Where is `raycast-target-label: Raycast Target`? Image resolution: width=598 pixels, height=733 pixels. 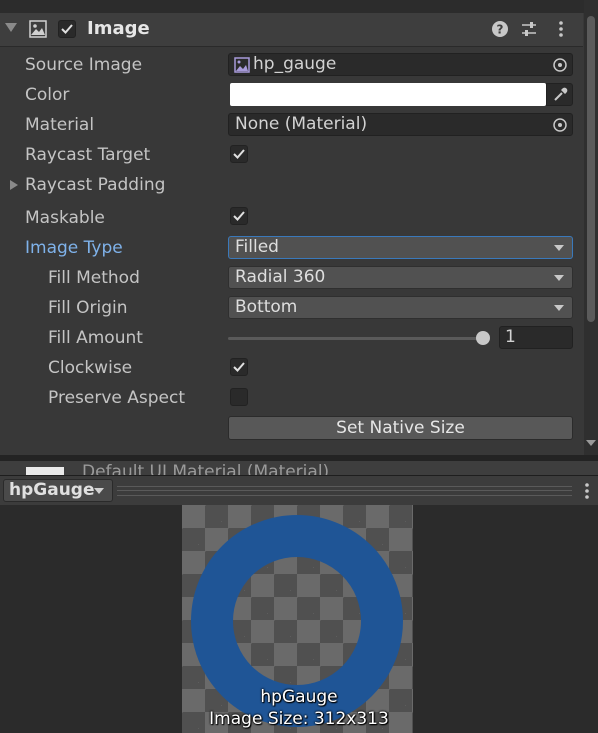 raycast-target-label: Raycast Target is located at coordinates (88, 155).